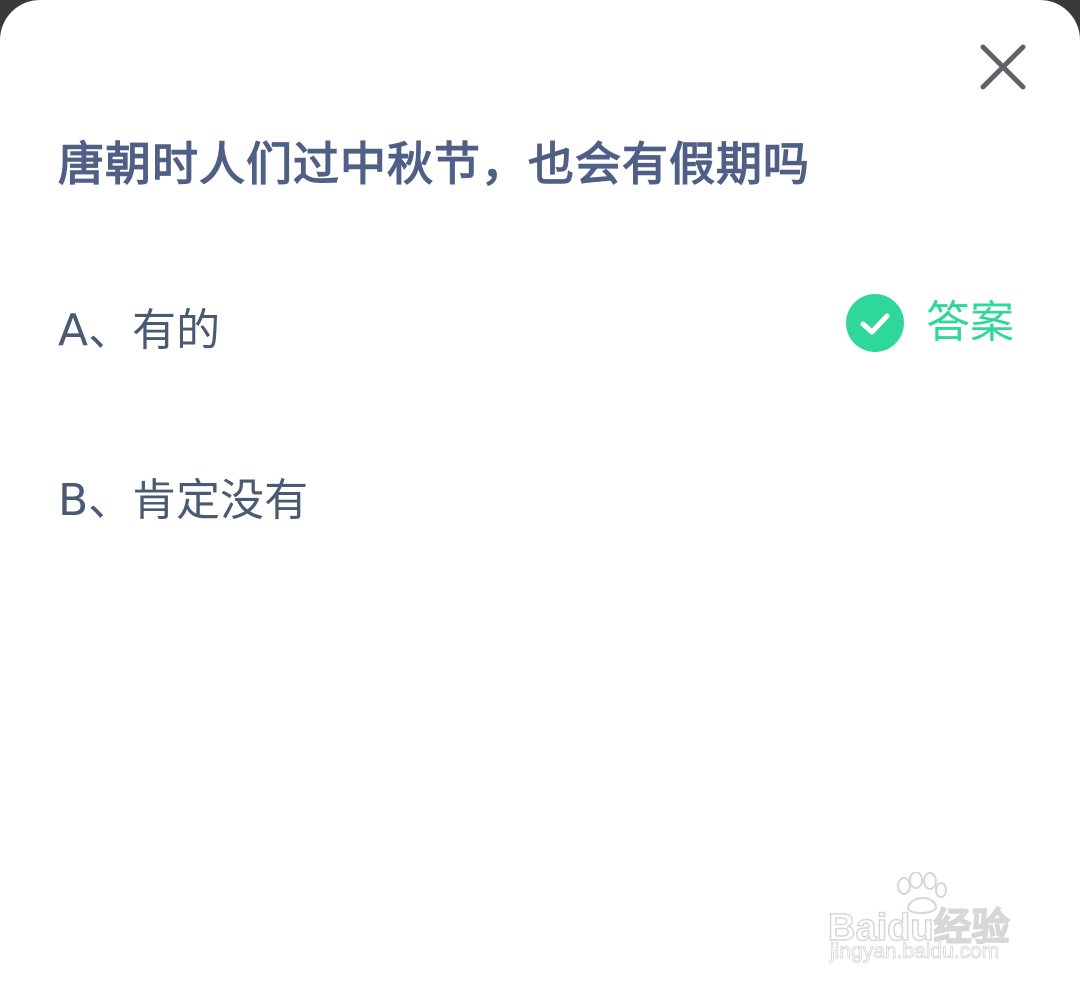  I want to click on option-b: B、肯定没有, so click(540, 492).